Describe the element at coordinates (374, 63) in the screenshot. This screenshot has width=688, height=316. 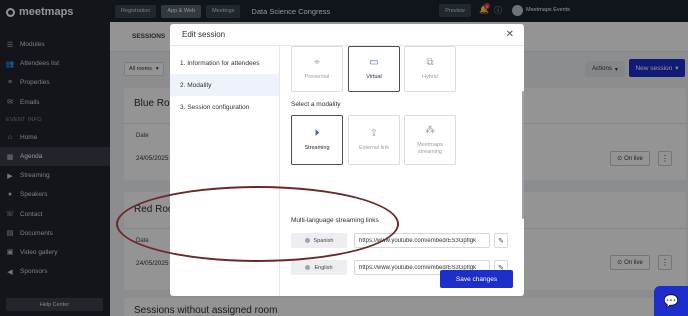
I see `monitor-icon: ▭` at that location.